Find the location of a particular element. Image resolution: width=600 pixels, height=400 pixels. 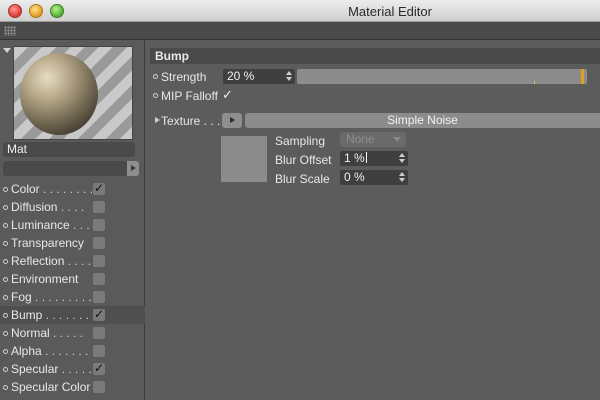

blur-offset-input: 1 % is located at coordinates (374, 158).